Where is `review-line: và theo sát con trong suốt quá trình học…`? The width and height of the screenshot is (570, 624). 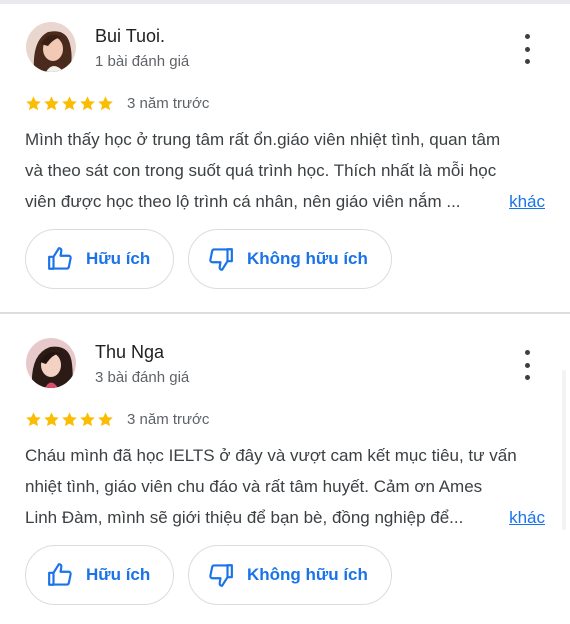 review-line: và theo sát con trong suốt quá trình học… is located at coordinates (261, 170).